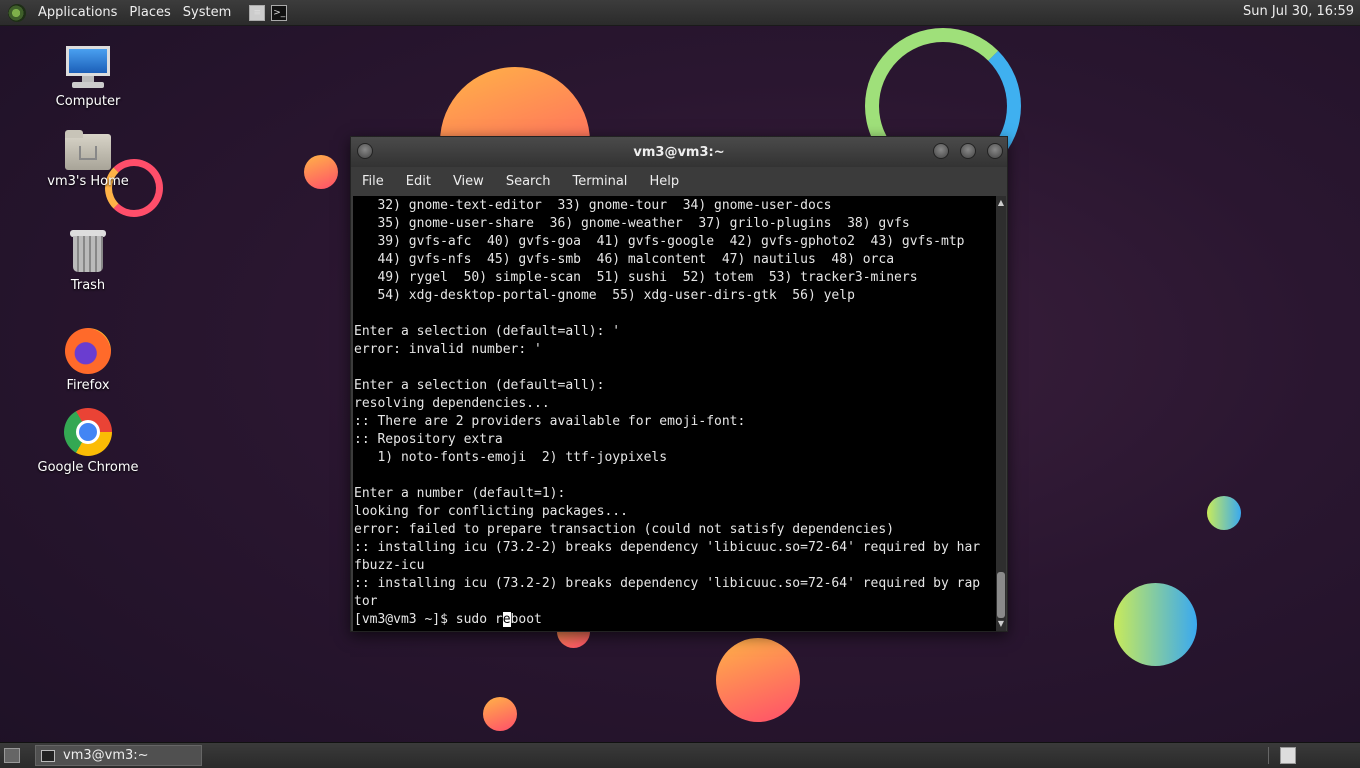 This screenshot has width=1360, height=768. I want to click on command-text: boot, so click(526, 619).